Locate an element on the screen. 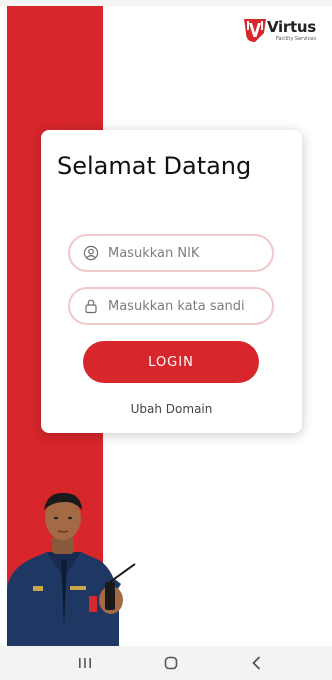 The image size is (332, 680). nik-field is located at coordinates (171, 253).